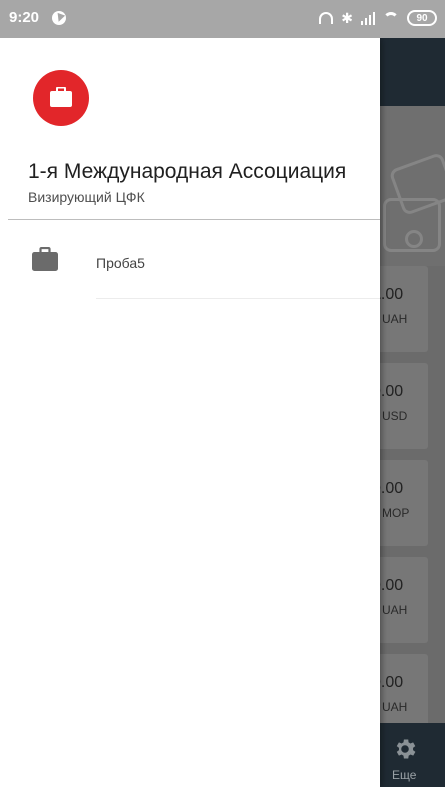 This screenshot has width=445, height=787. I want to click on drawer-item-proba5: Проба5, so click(190, 266).